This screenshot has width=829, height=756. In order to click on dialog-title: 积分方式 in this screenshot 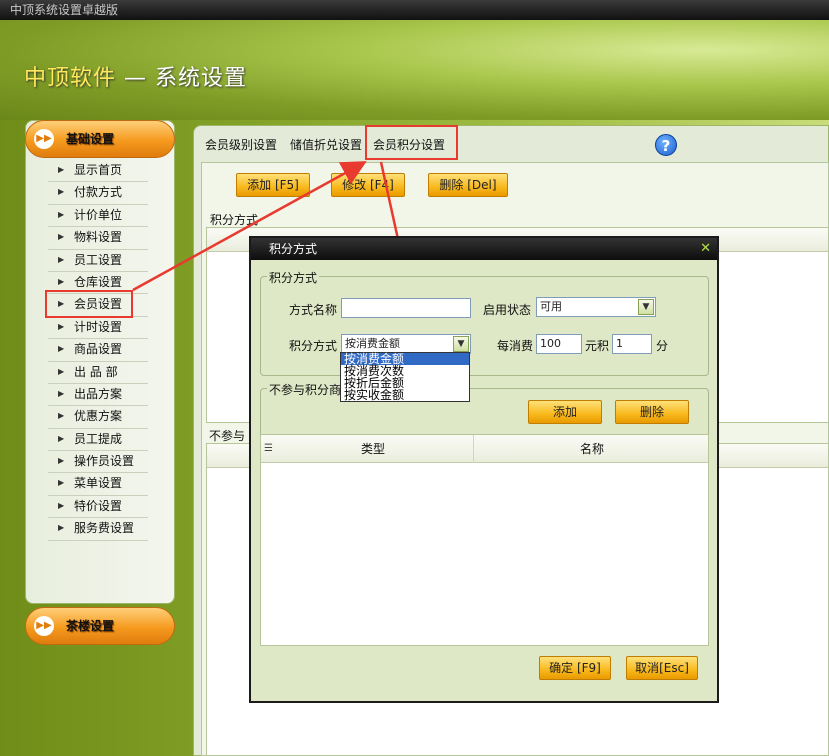, I will do `click(484, 249)`.